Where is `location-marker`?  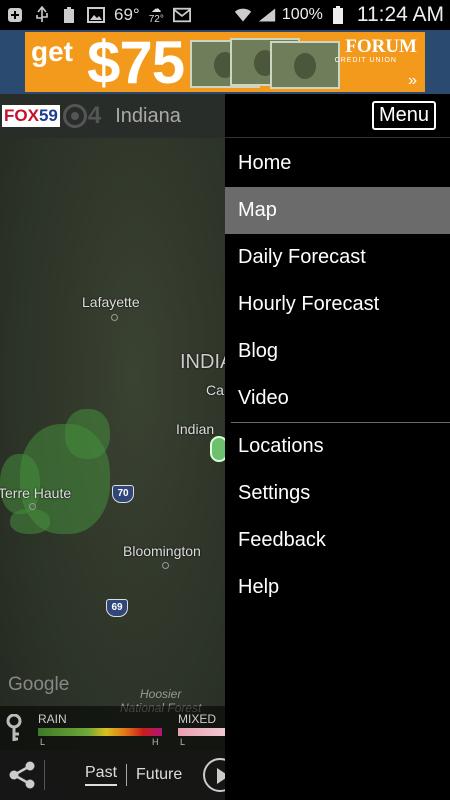 location-marker is located at coordinates (217, 449).